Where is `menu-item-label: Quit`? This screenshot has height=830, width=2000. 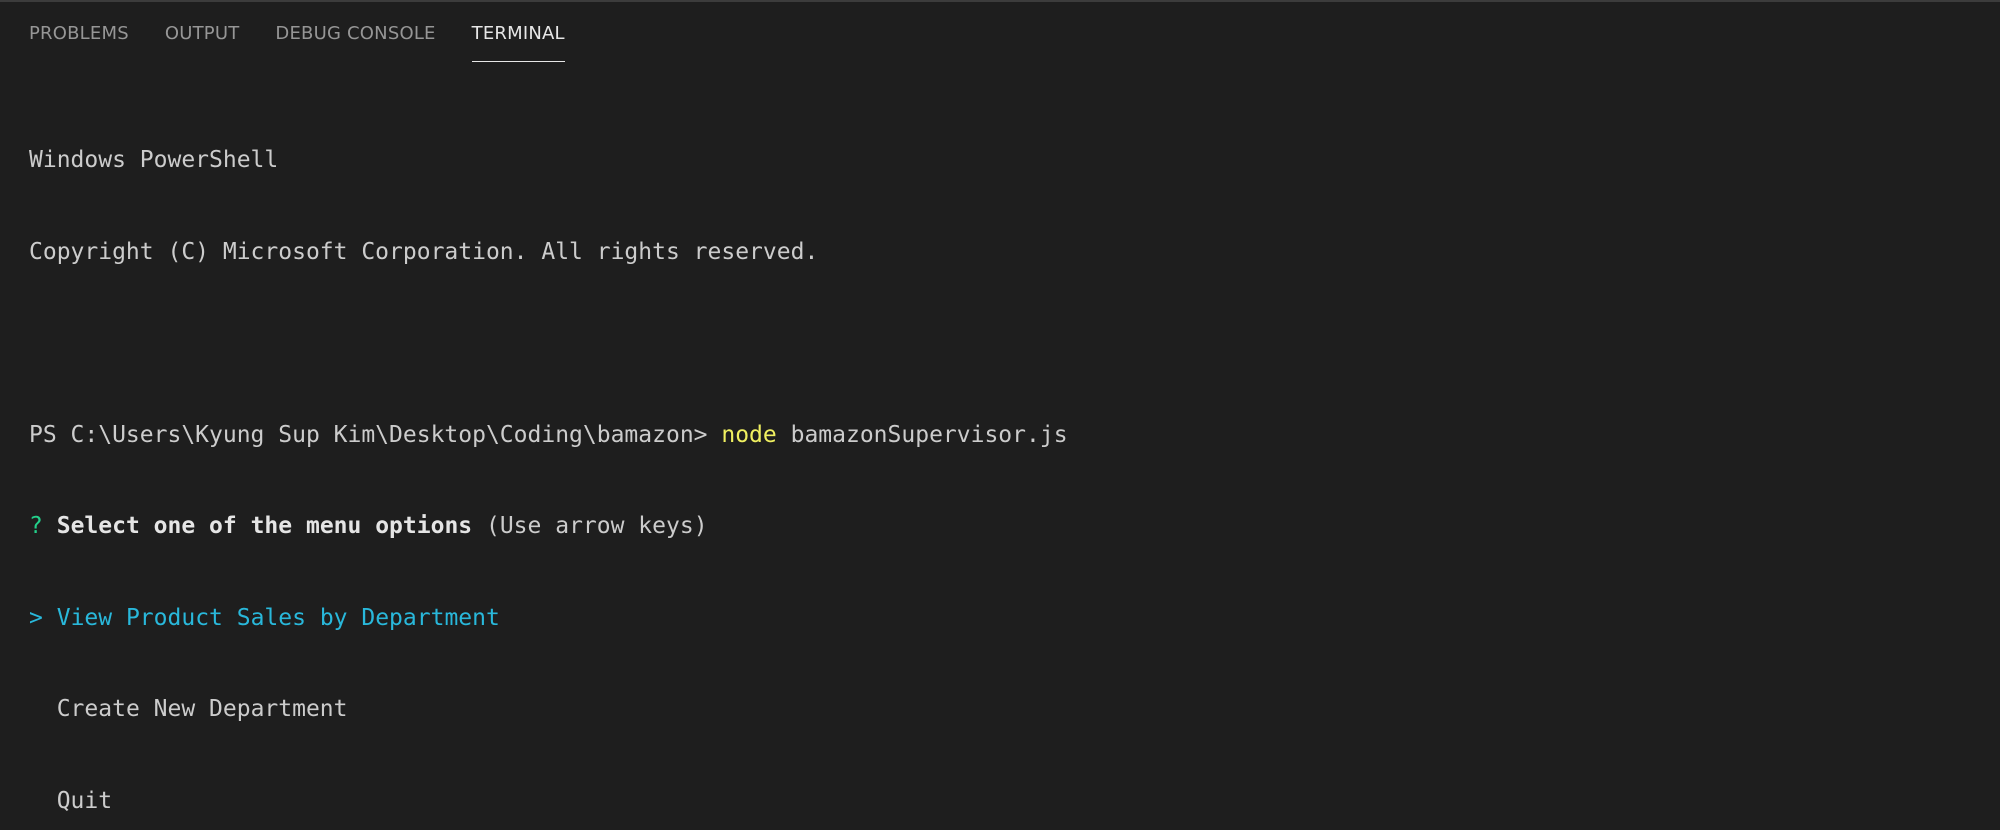
menu-item-label: Quit is located at coordinates (84, 800).